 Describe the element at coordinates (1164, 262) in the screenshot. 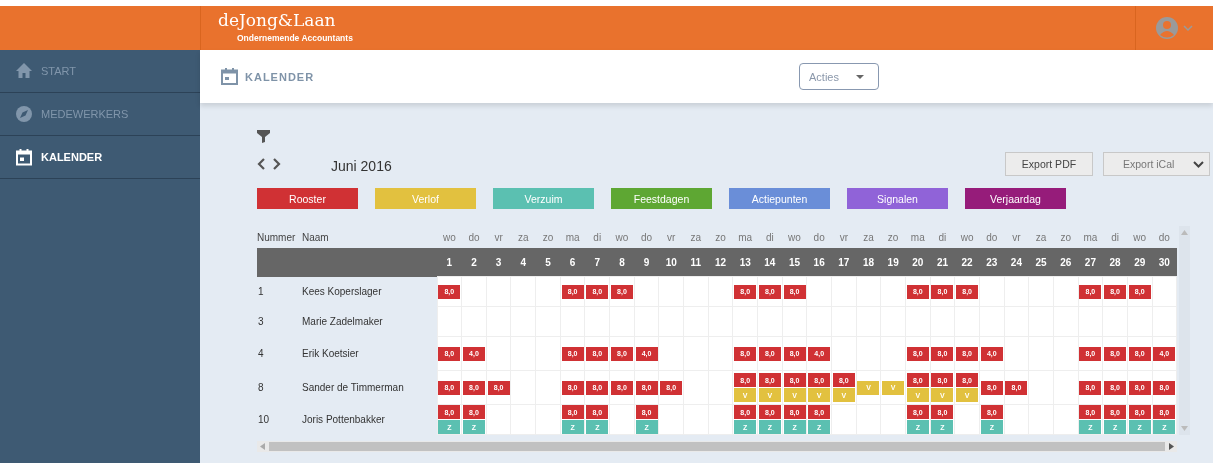

I see `day-number: 30` at that location.